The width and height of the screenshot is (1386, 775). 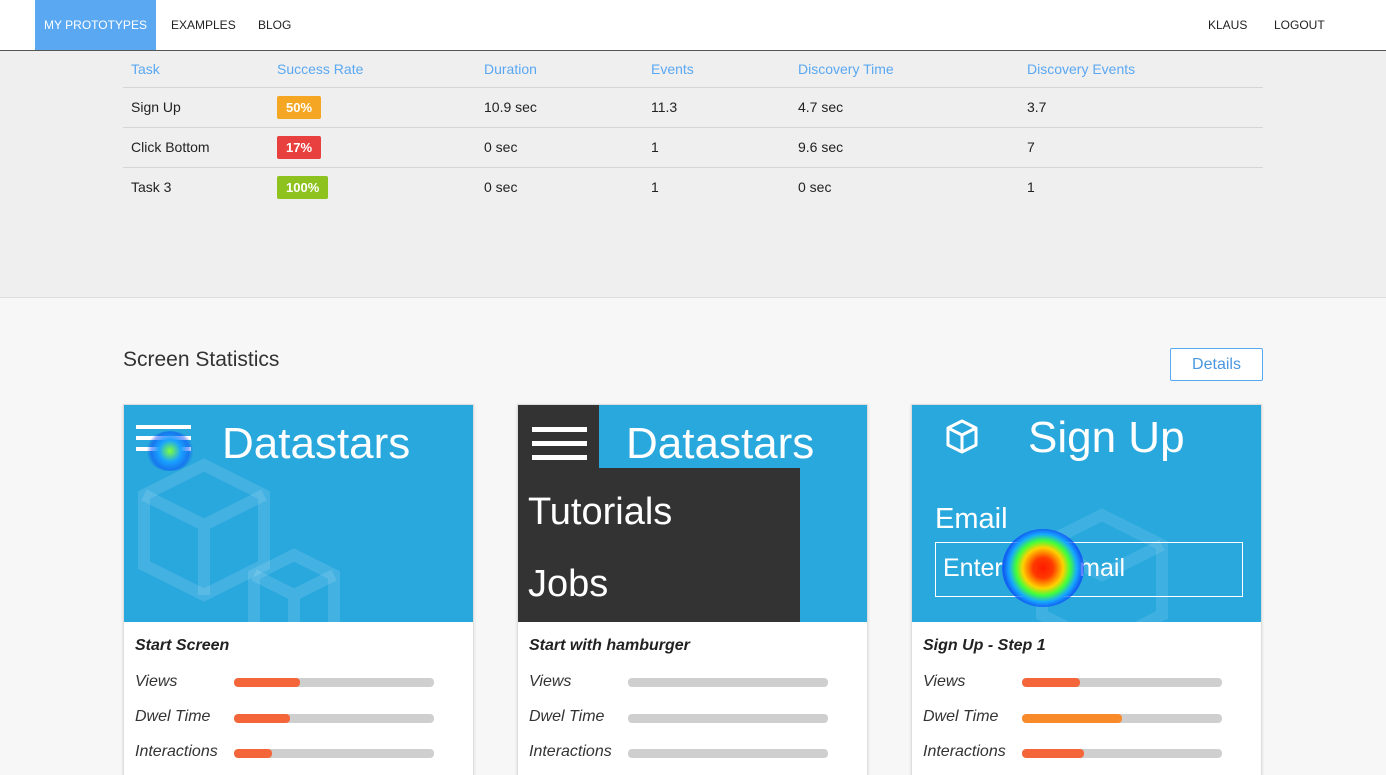 I want to click on header-discovery-events: Discovery Events, so click(x=1141, y=69).